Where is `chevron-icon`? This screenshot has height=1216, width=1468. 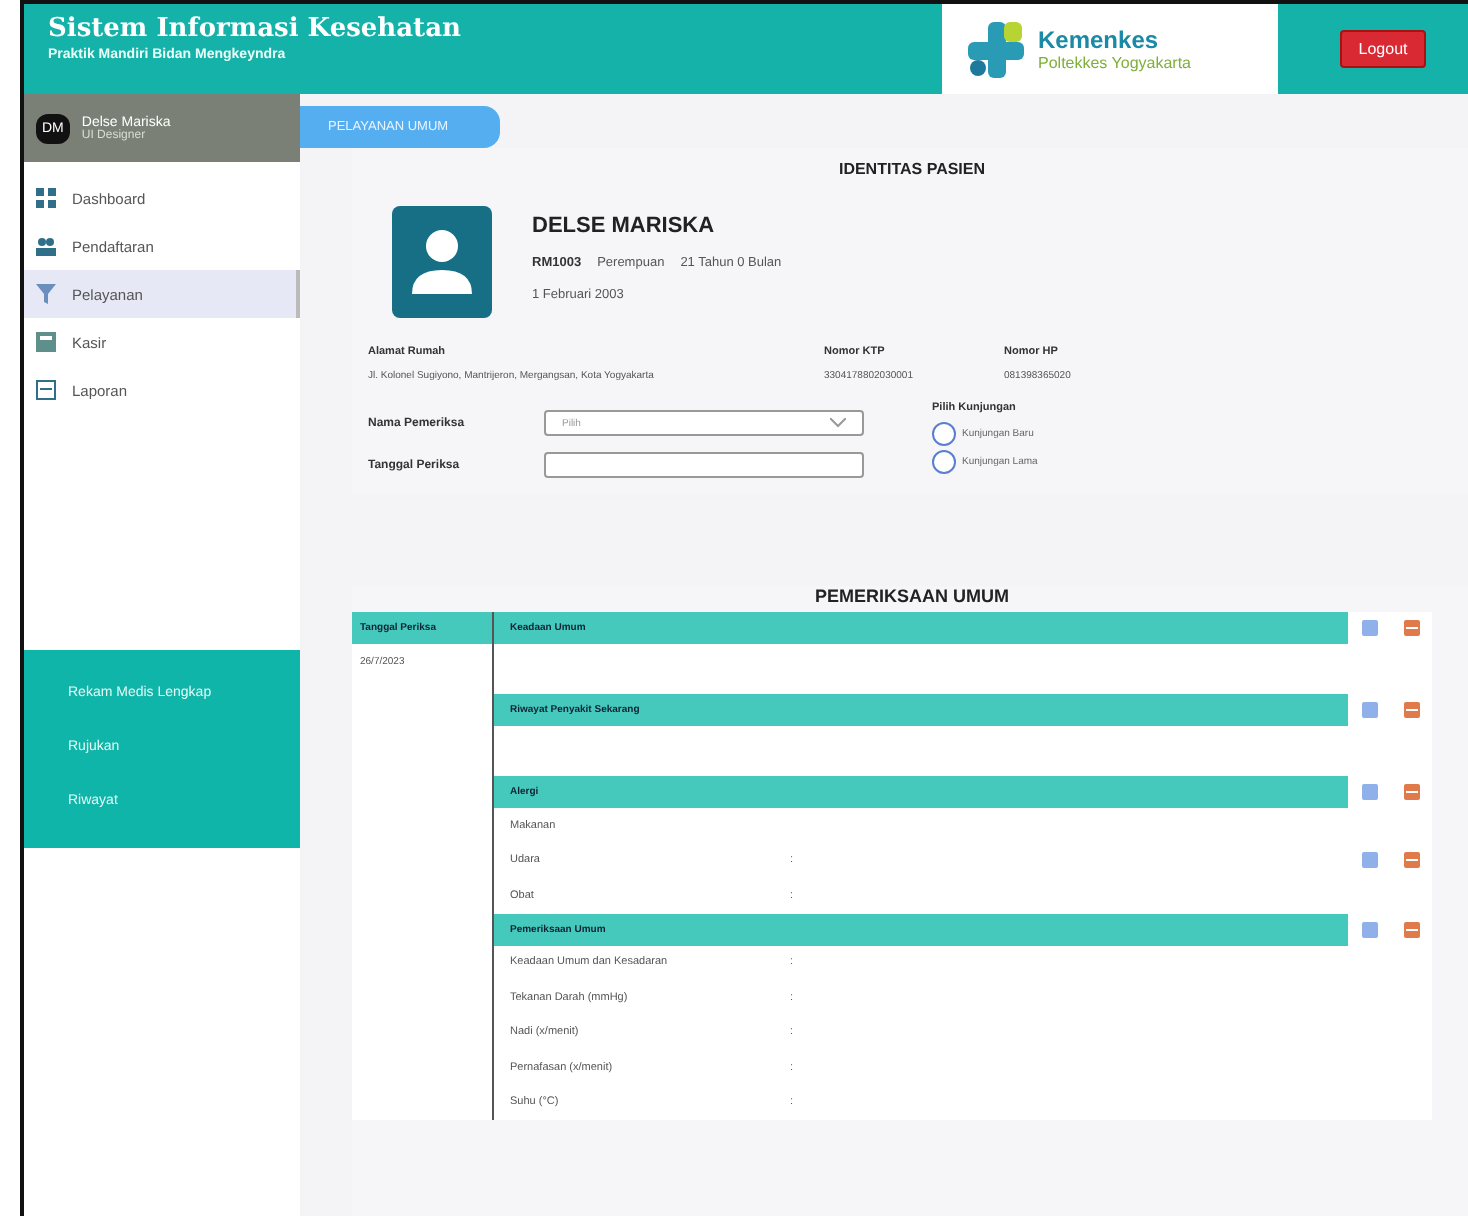
chevron-icon is located at coordinates (838, 423).